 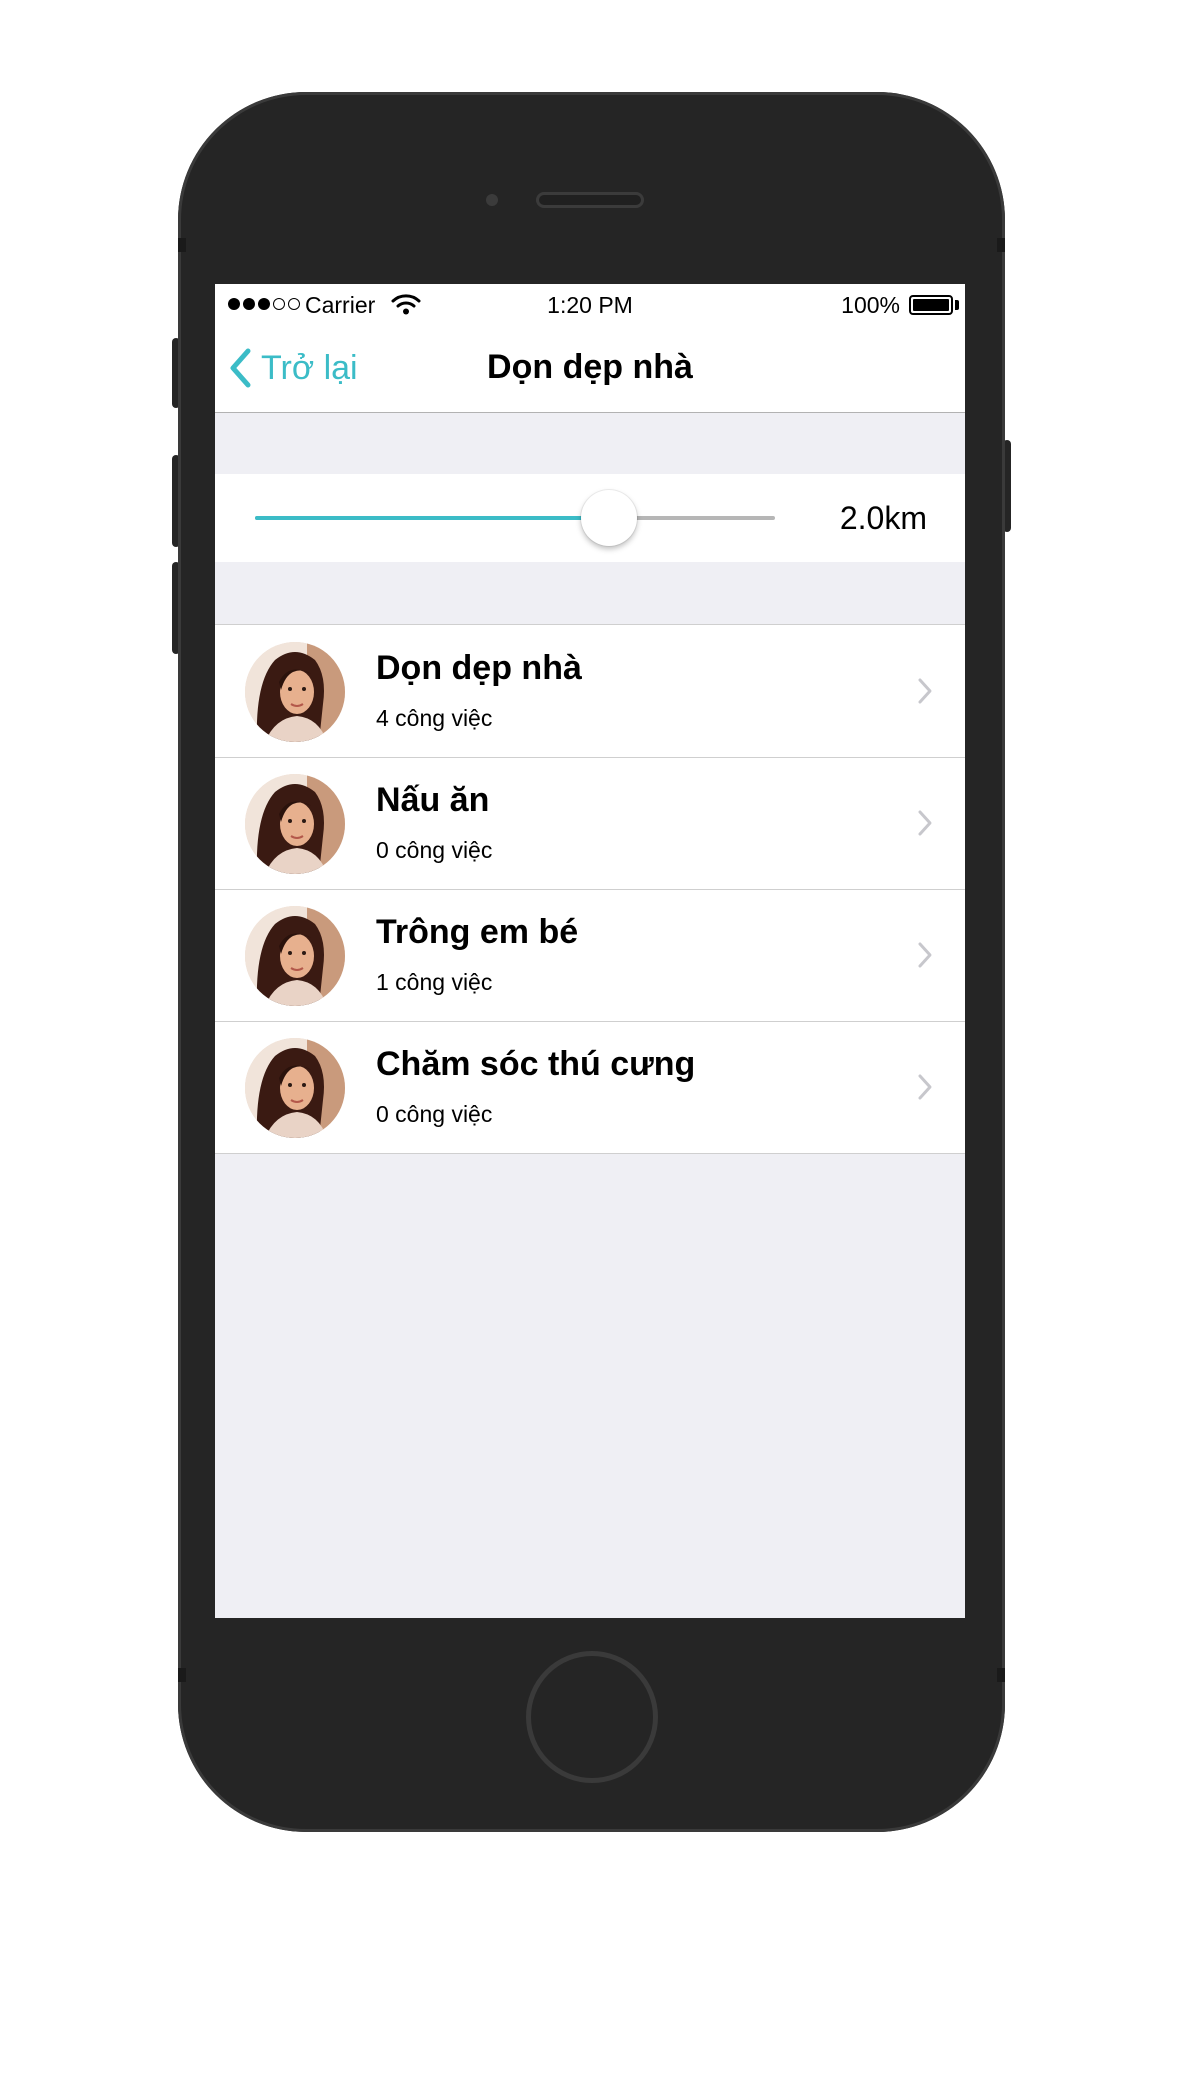 I want to click on slider-thumb, so click(x=608, y=518).